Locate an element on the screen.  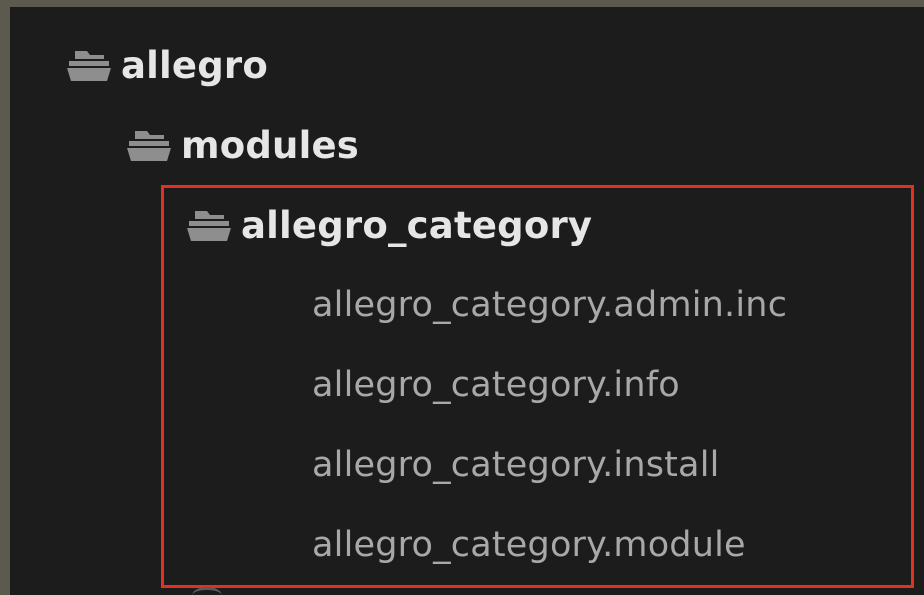
tree-item-file-info: allegro_category.info is located at coordinates (496, 385).